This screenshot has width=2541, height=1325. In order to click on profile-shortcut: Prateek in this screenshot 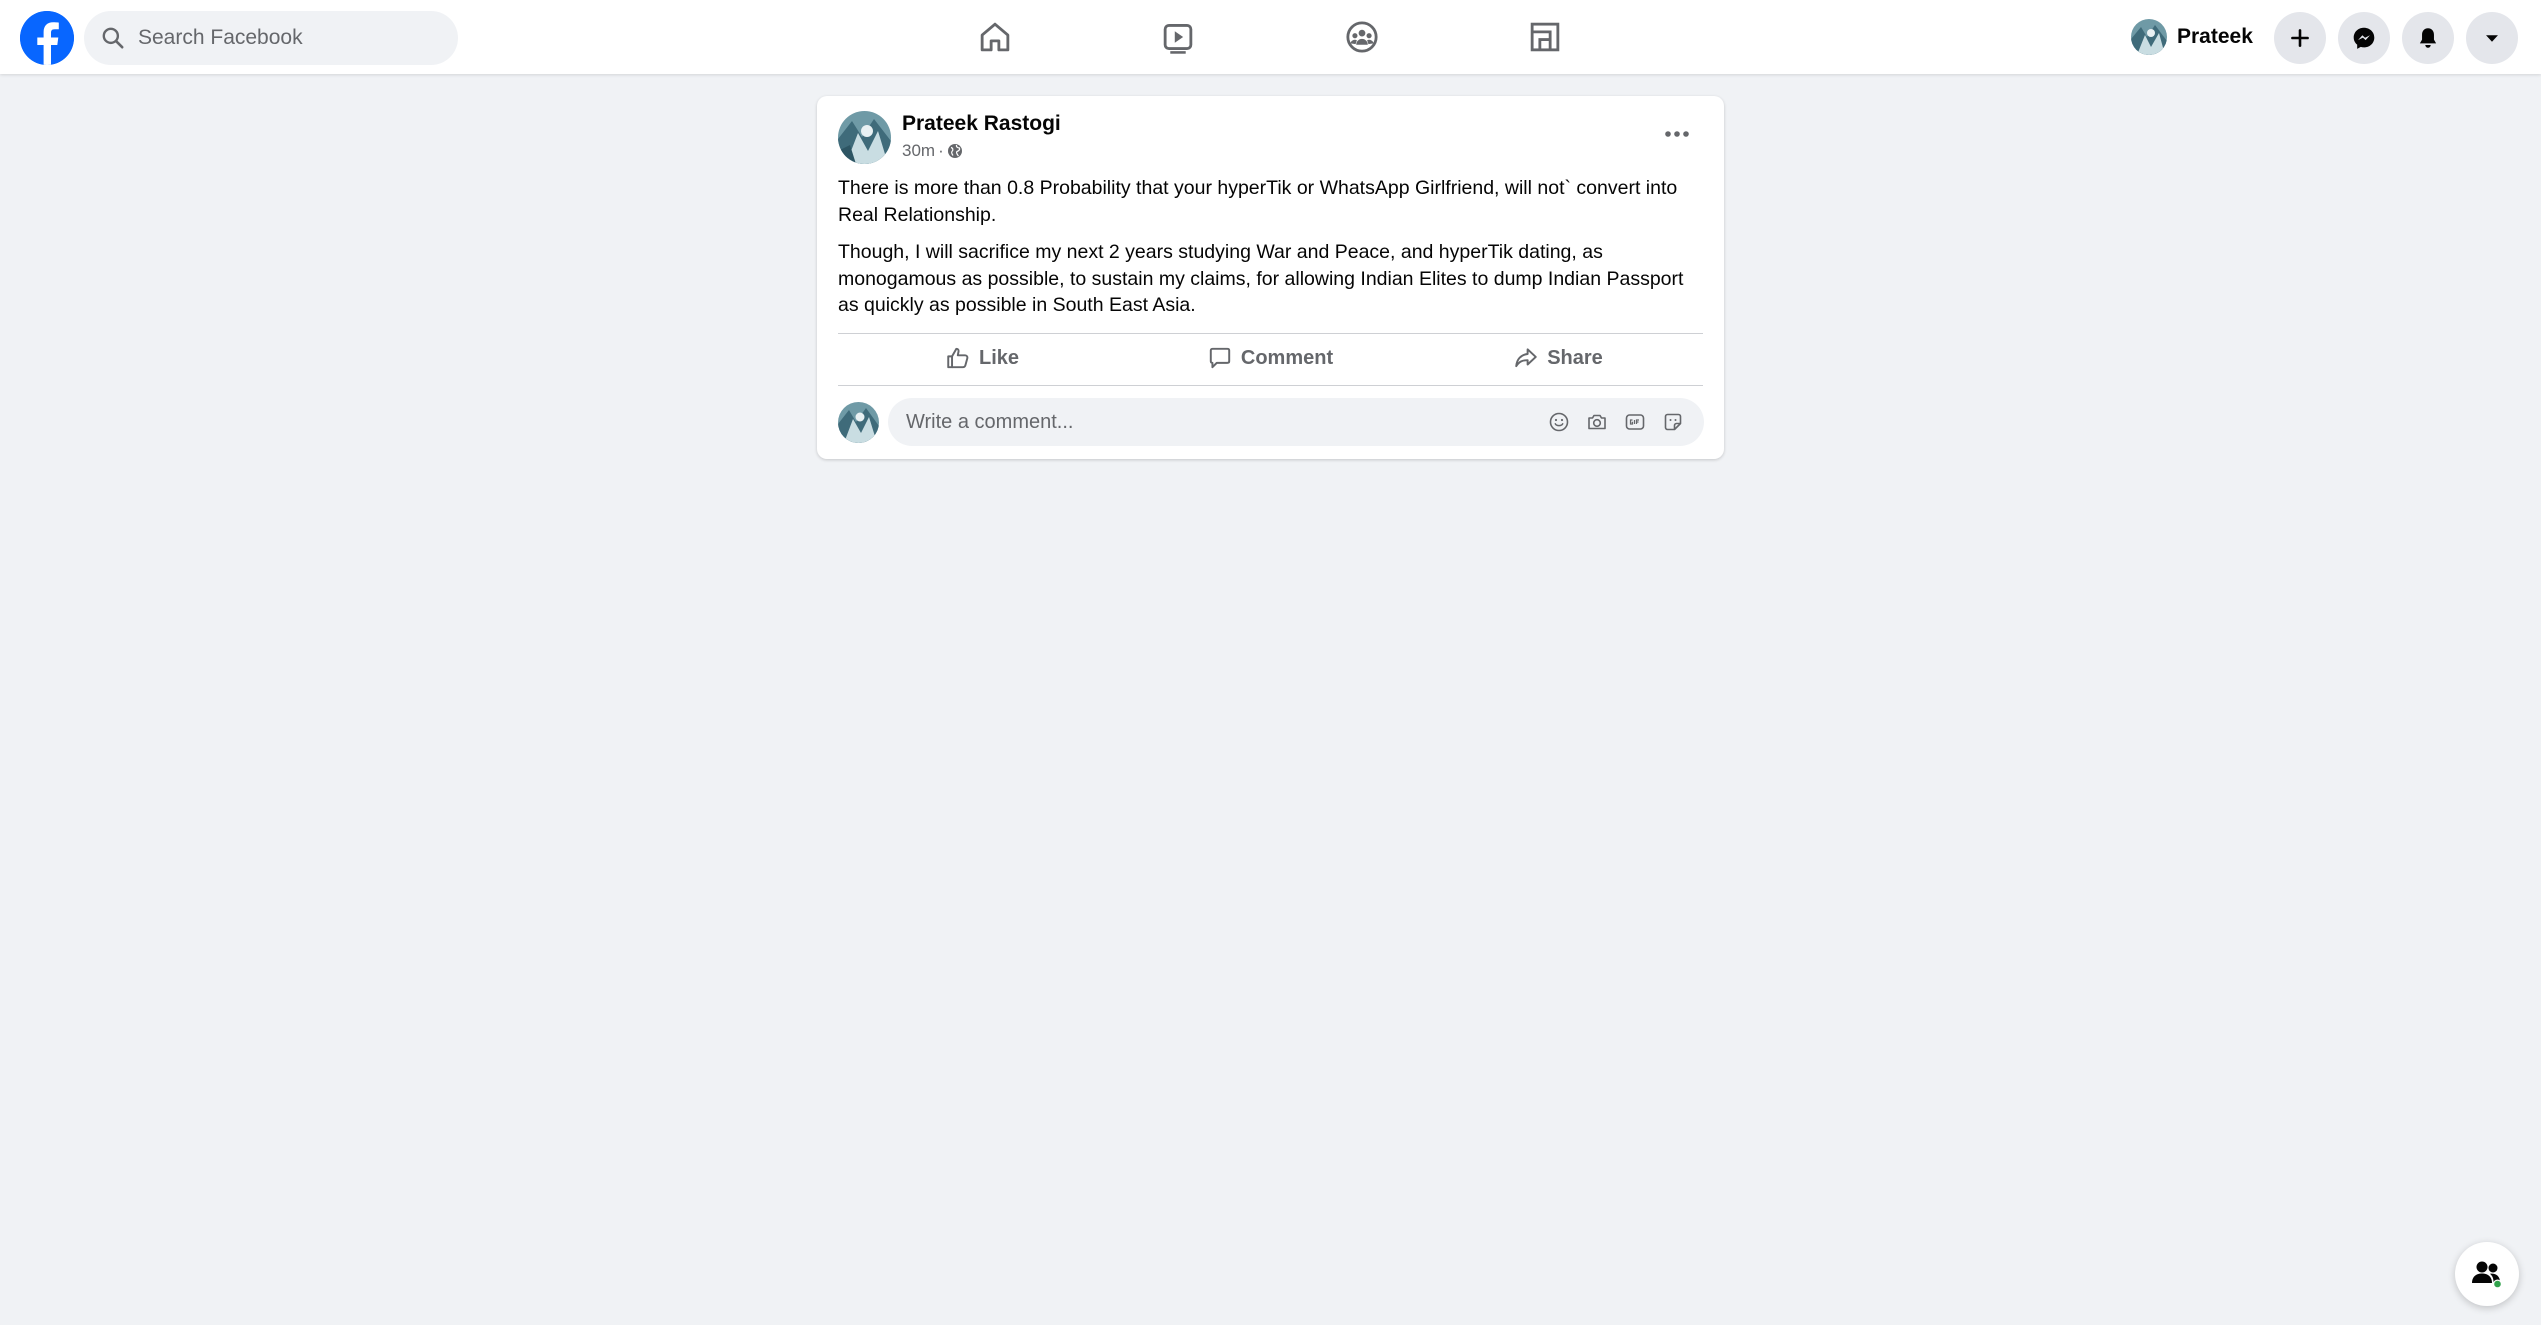, I will do `click(2193, 37)`.